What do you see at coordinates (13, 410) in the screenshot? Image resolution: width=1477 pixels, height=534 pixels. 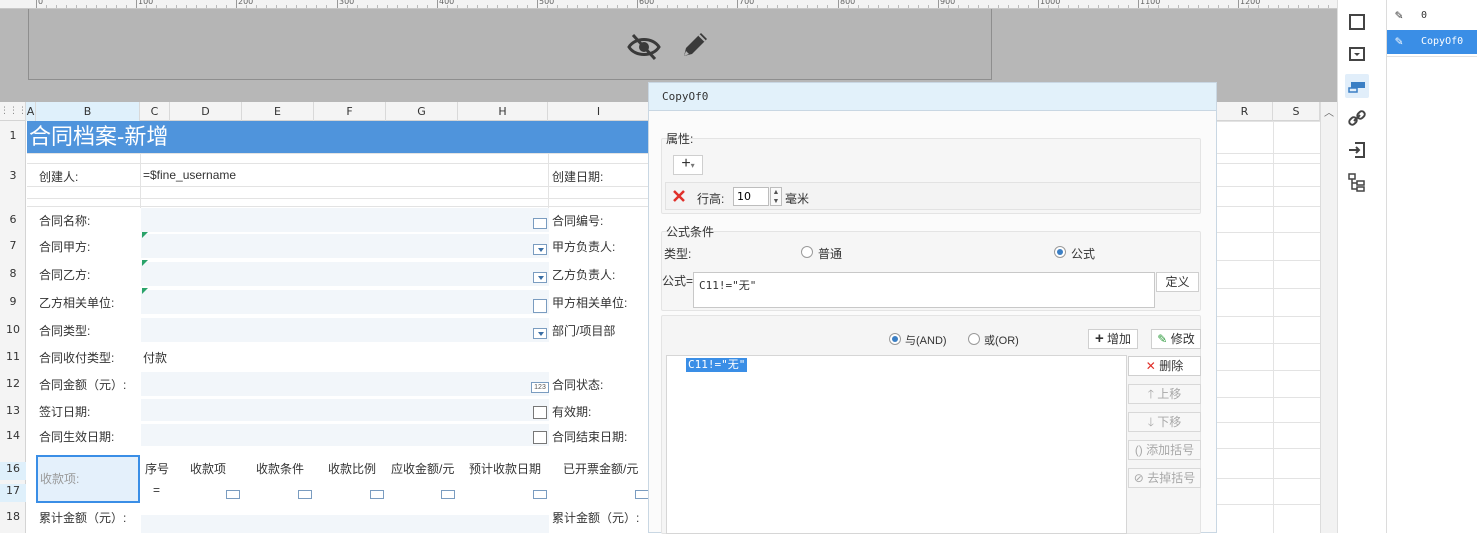 I see `row-header-13: 13` at bounding box center [13, 410].